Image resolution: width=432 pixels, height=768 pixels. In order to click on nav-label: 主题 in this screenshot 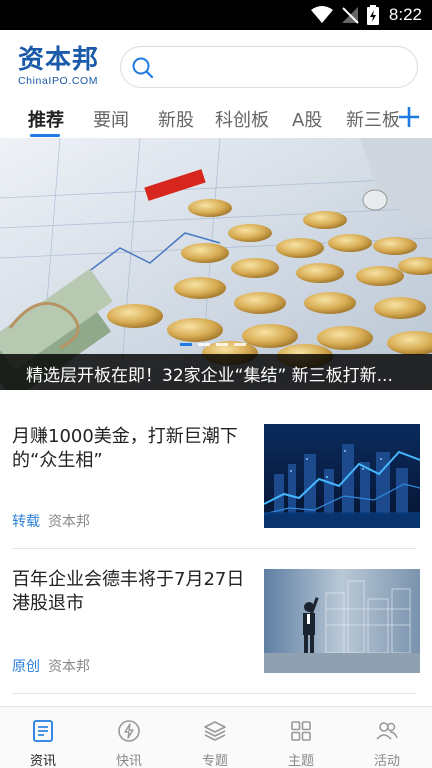, I will do `click(300, 761)`.